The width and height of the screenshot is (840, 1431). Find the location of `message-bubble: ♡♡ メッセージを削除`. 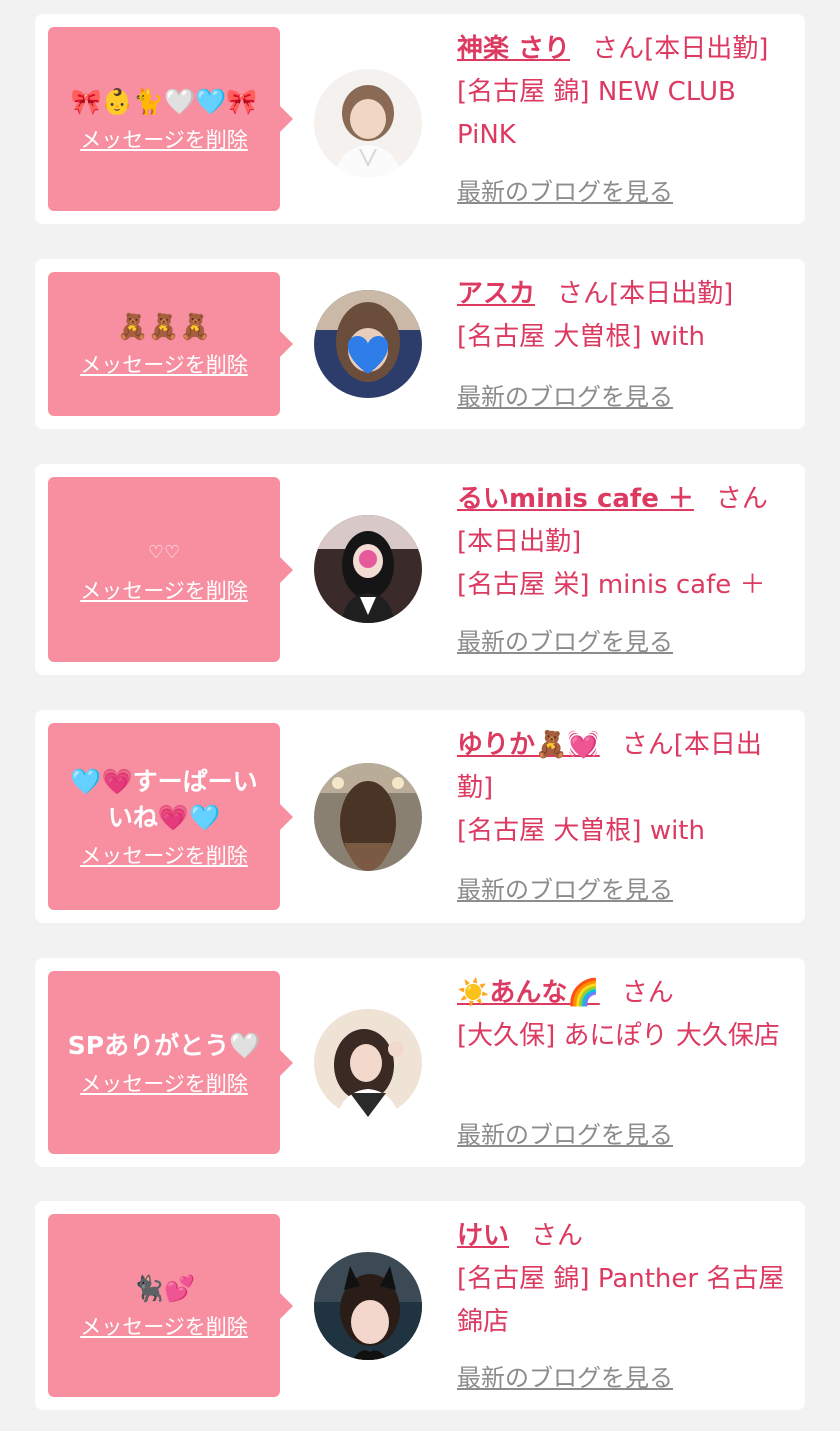

message-bubble: ♡♡ メッセージを削除 is located at coordinates (170, 569).